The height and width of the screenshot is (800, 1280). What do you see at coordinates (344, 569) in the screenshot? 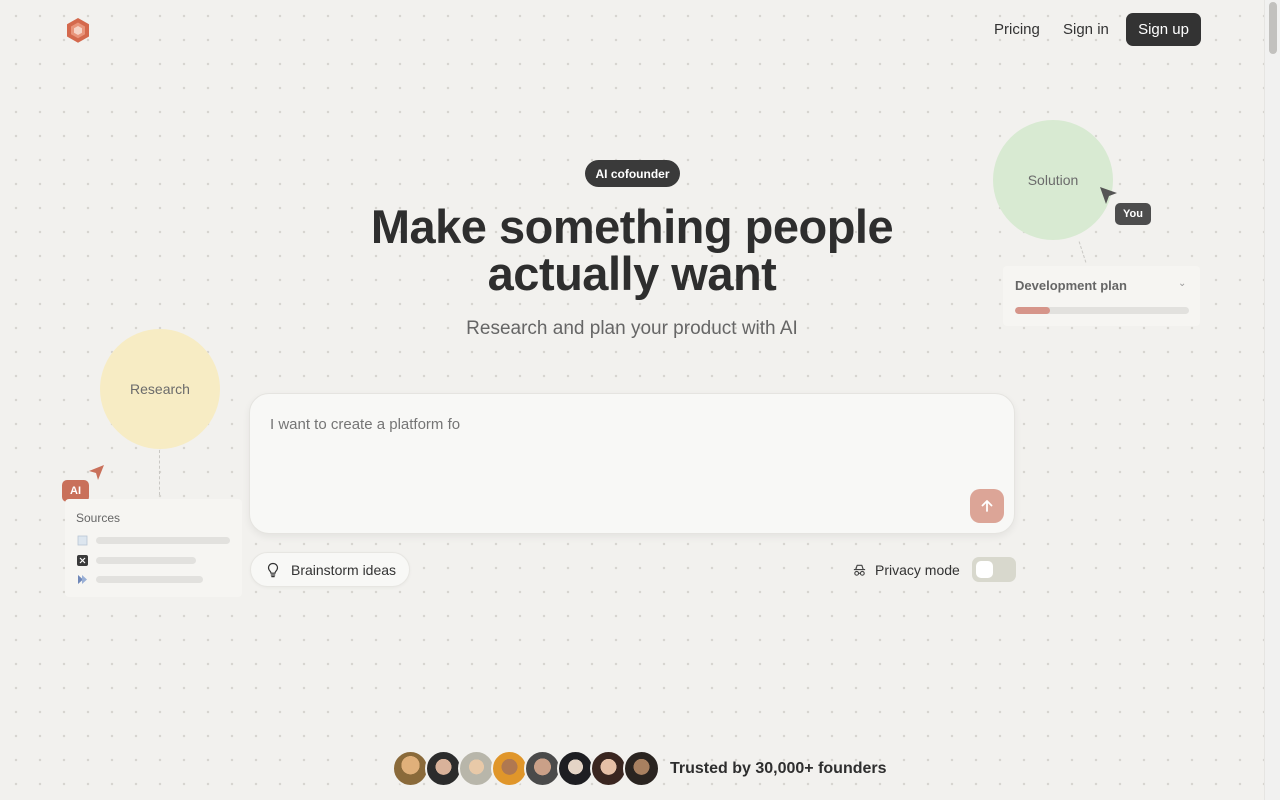
I see `brainstorm-label: Brainstorm ideas` at bounding box center [344, 569].